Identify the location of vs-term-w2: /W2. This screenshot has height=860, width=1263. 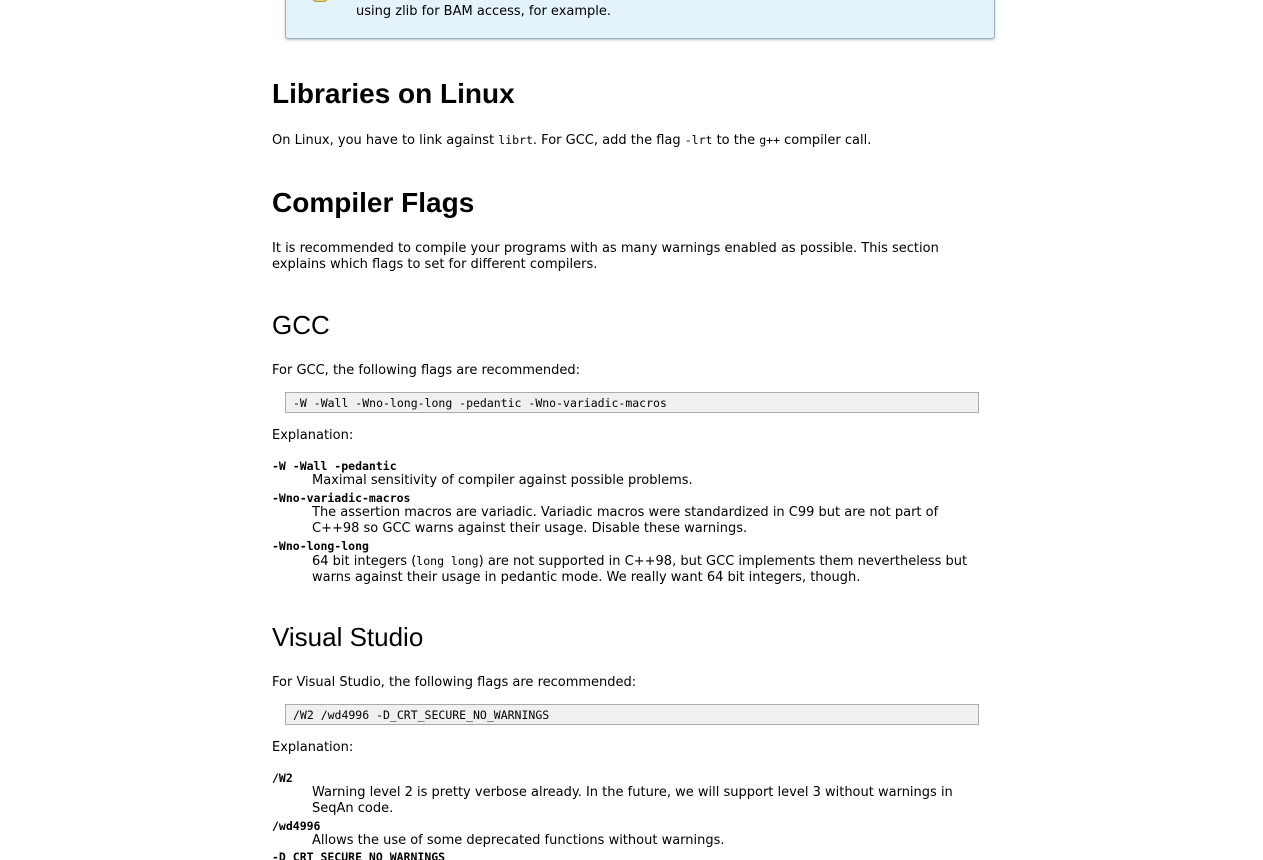
(282, 778).